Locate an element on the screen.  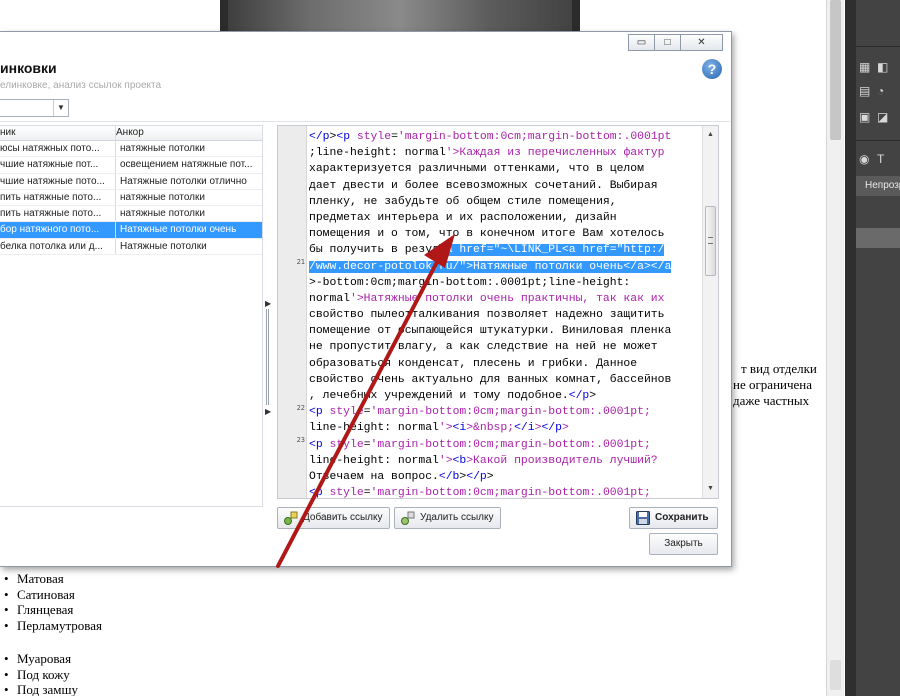
gradient-icon: ▤ is located at coordinates (864, 91).